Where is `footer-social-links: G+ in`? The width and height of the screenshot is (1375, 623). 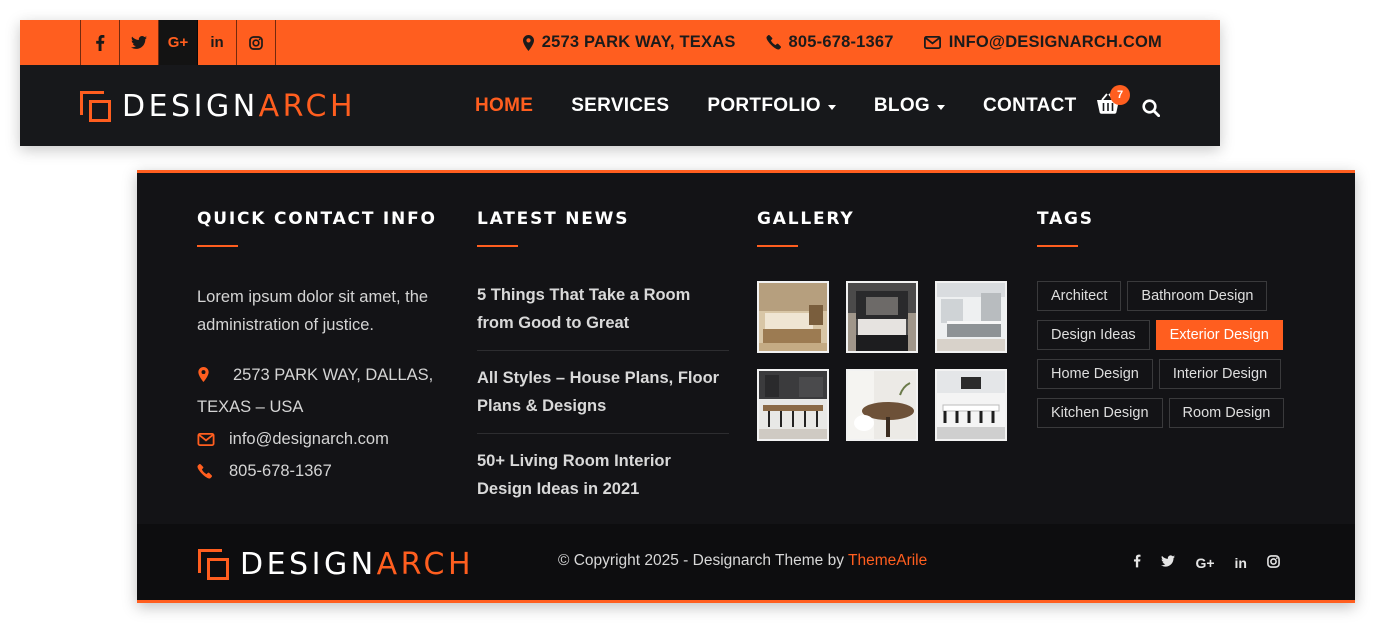 footer-social-links: G+ in is located at coordinates (1206, 563).